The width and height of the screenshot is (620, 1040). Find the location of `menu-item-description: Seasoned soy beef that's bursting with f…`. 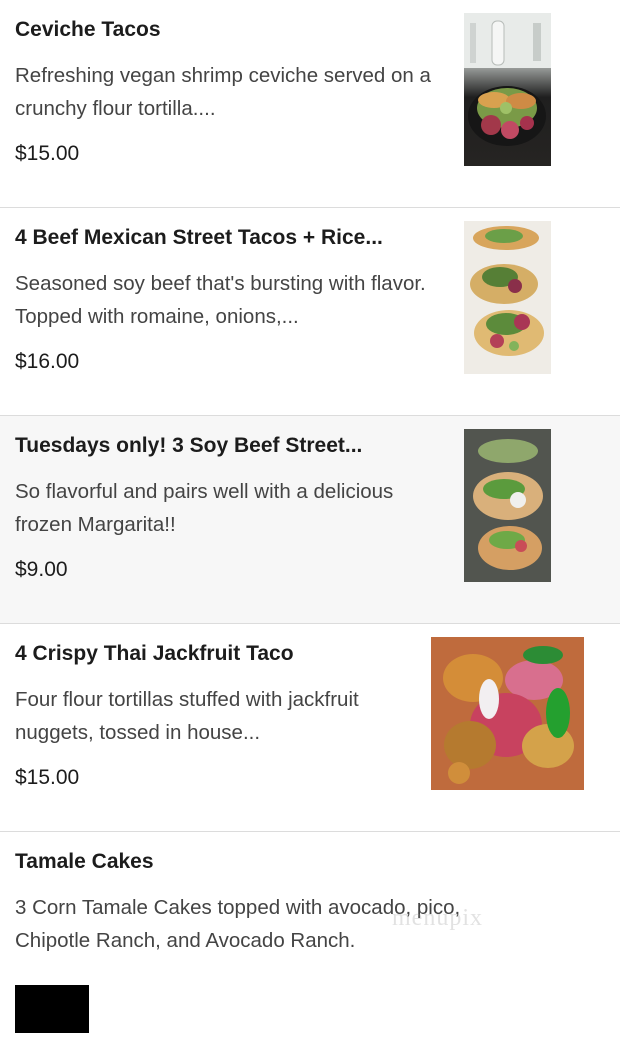

menu-item-description: Seasoned soy beef that's bursting with f… is located at coordinates (220, 300).